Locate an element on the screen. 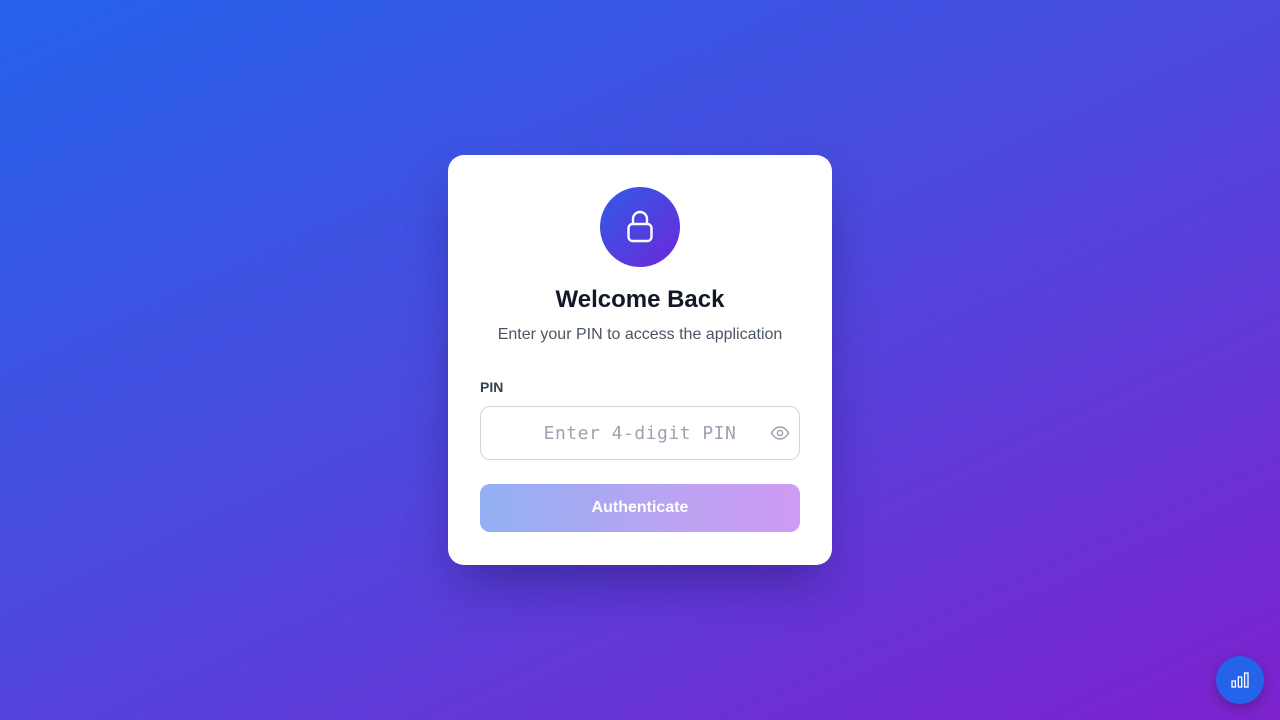 The height and width of the screenshot is (720, 1280). pin-field: PIN is located at coordinates (640, 419).